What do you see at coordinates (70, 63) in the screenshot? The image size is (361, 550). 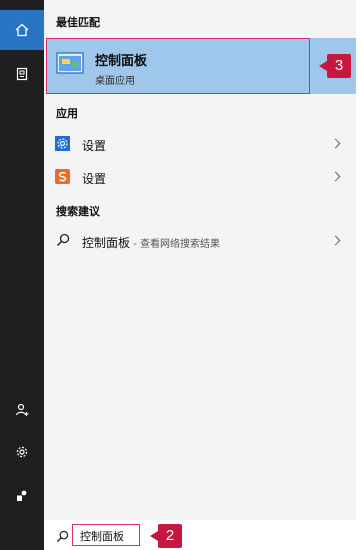 I see `control-panel-icon` at bounding box center [70, 63].